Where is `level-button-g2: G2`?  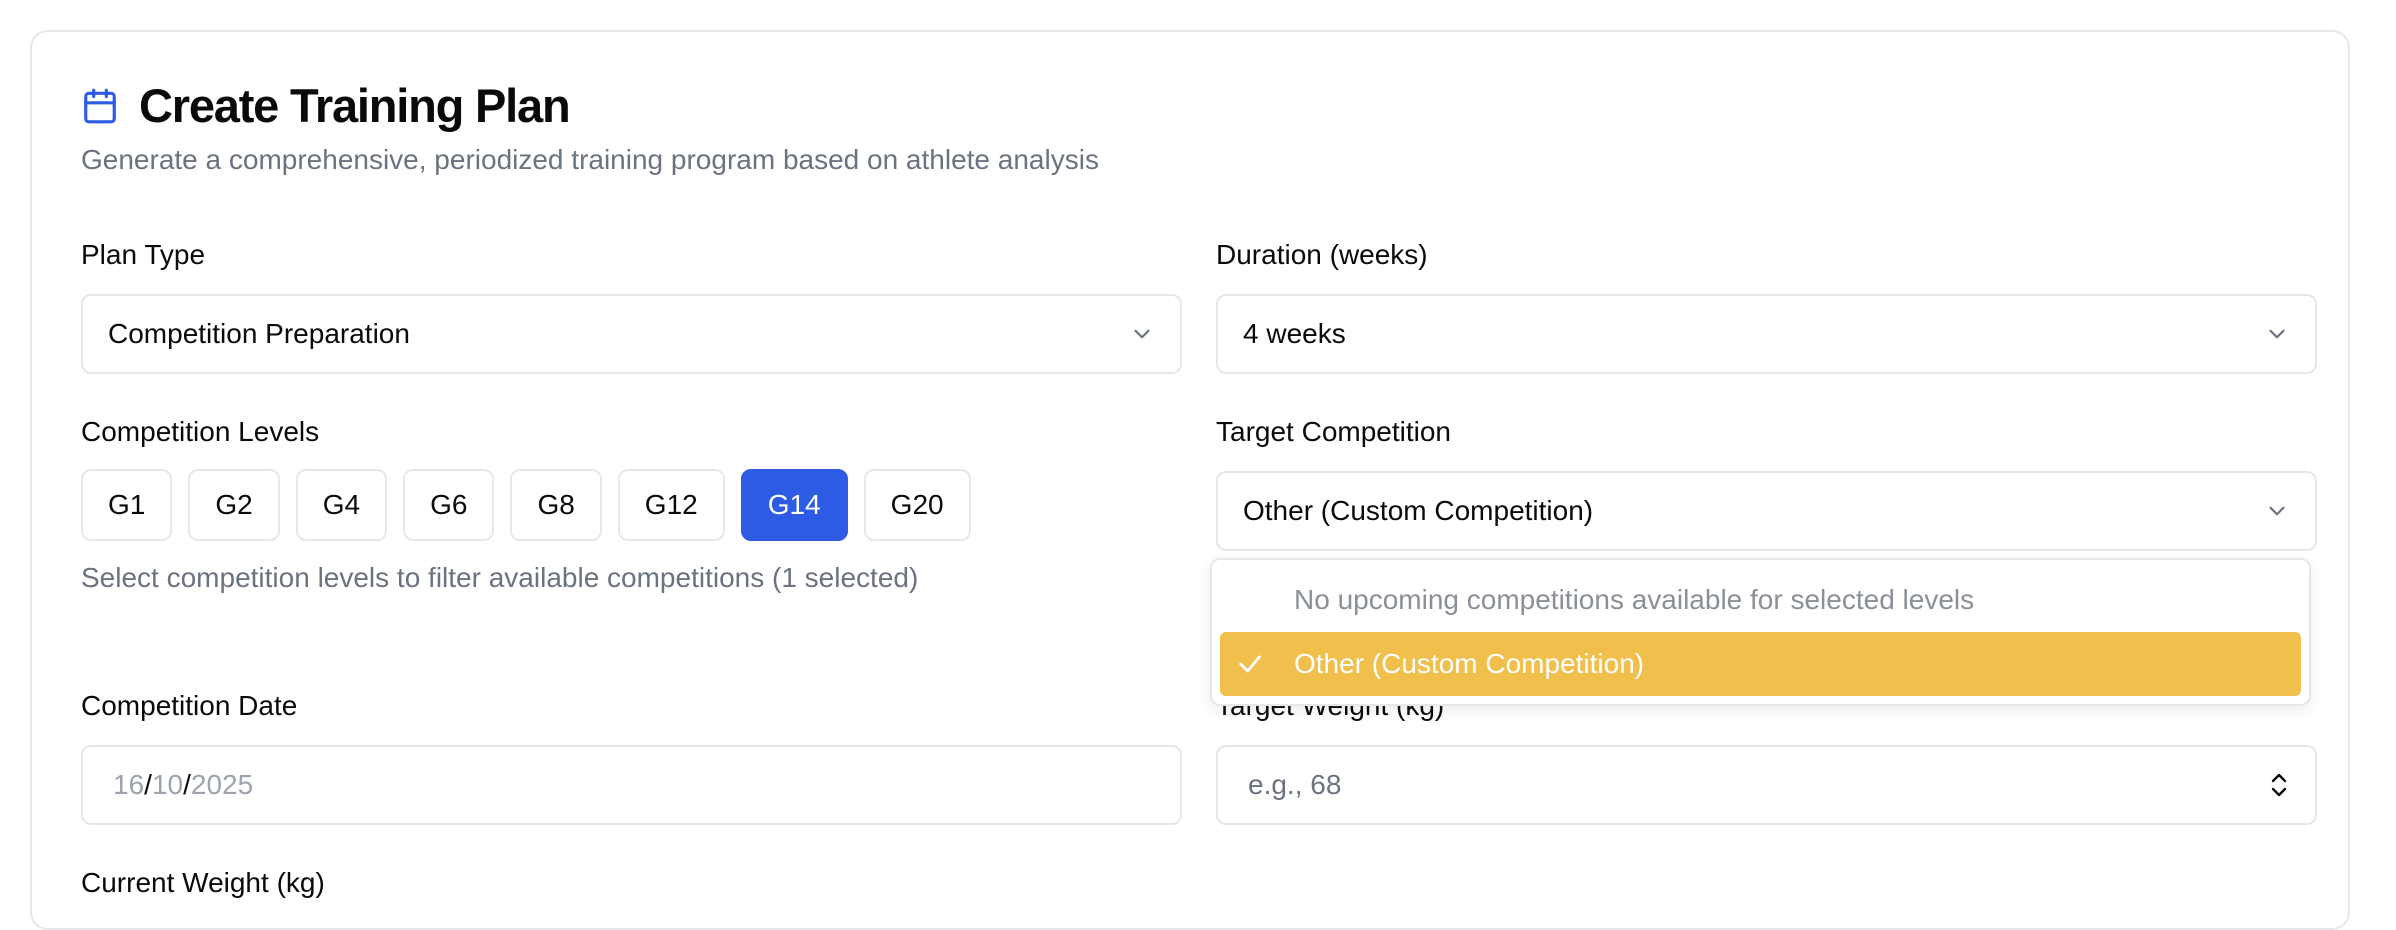 level-button-g2: G2 is located at coordinates (234, 505).